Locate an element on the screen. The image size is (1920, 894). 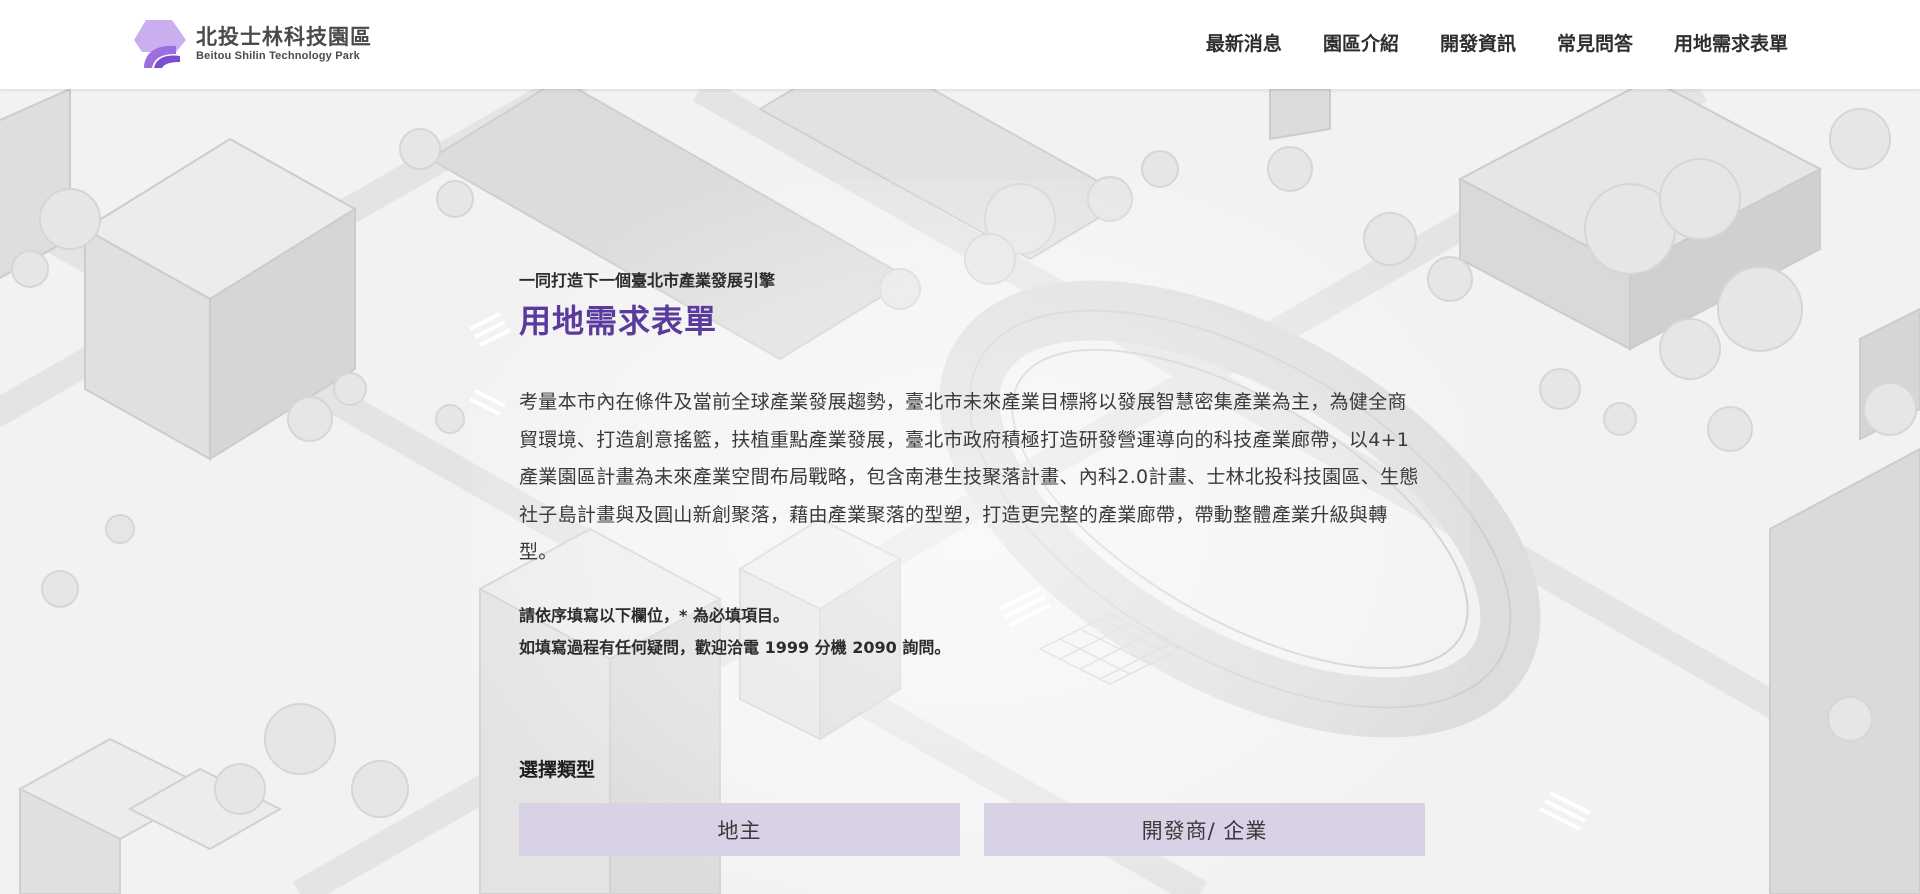
contact-note: 如填寫過程有任何疑問，歡迎洽電 1999 分機 2090 詢問。 is located at coordinates (735, 647).